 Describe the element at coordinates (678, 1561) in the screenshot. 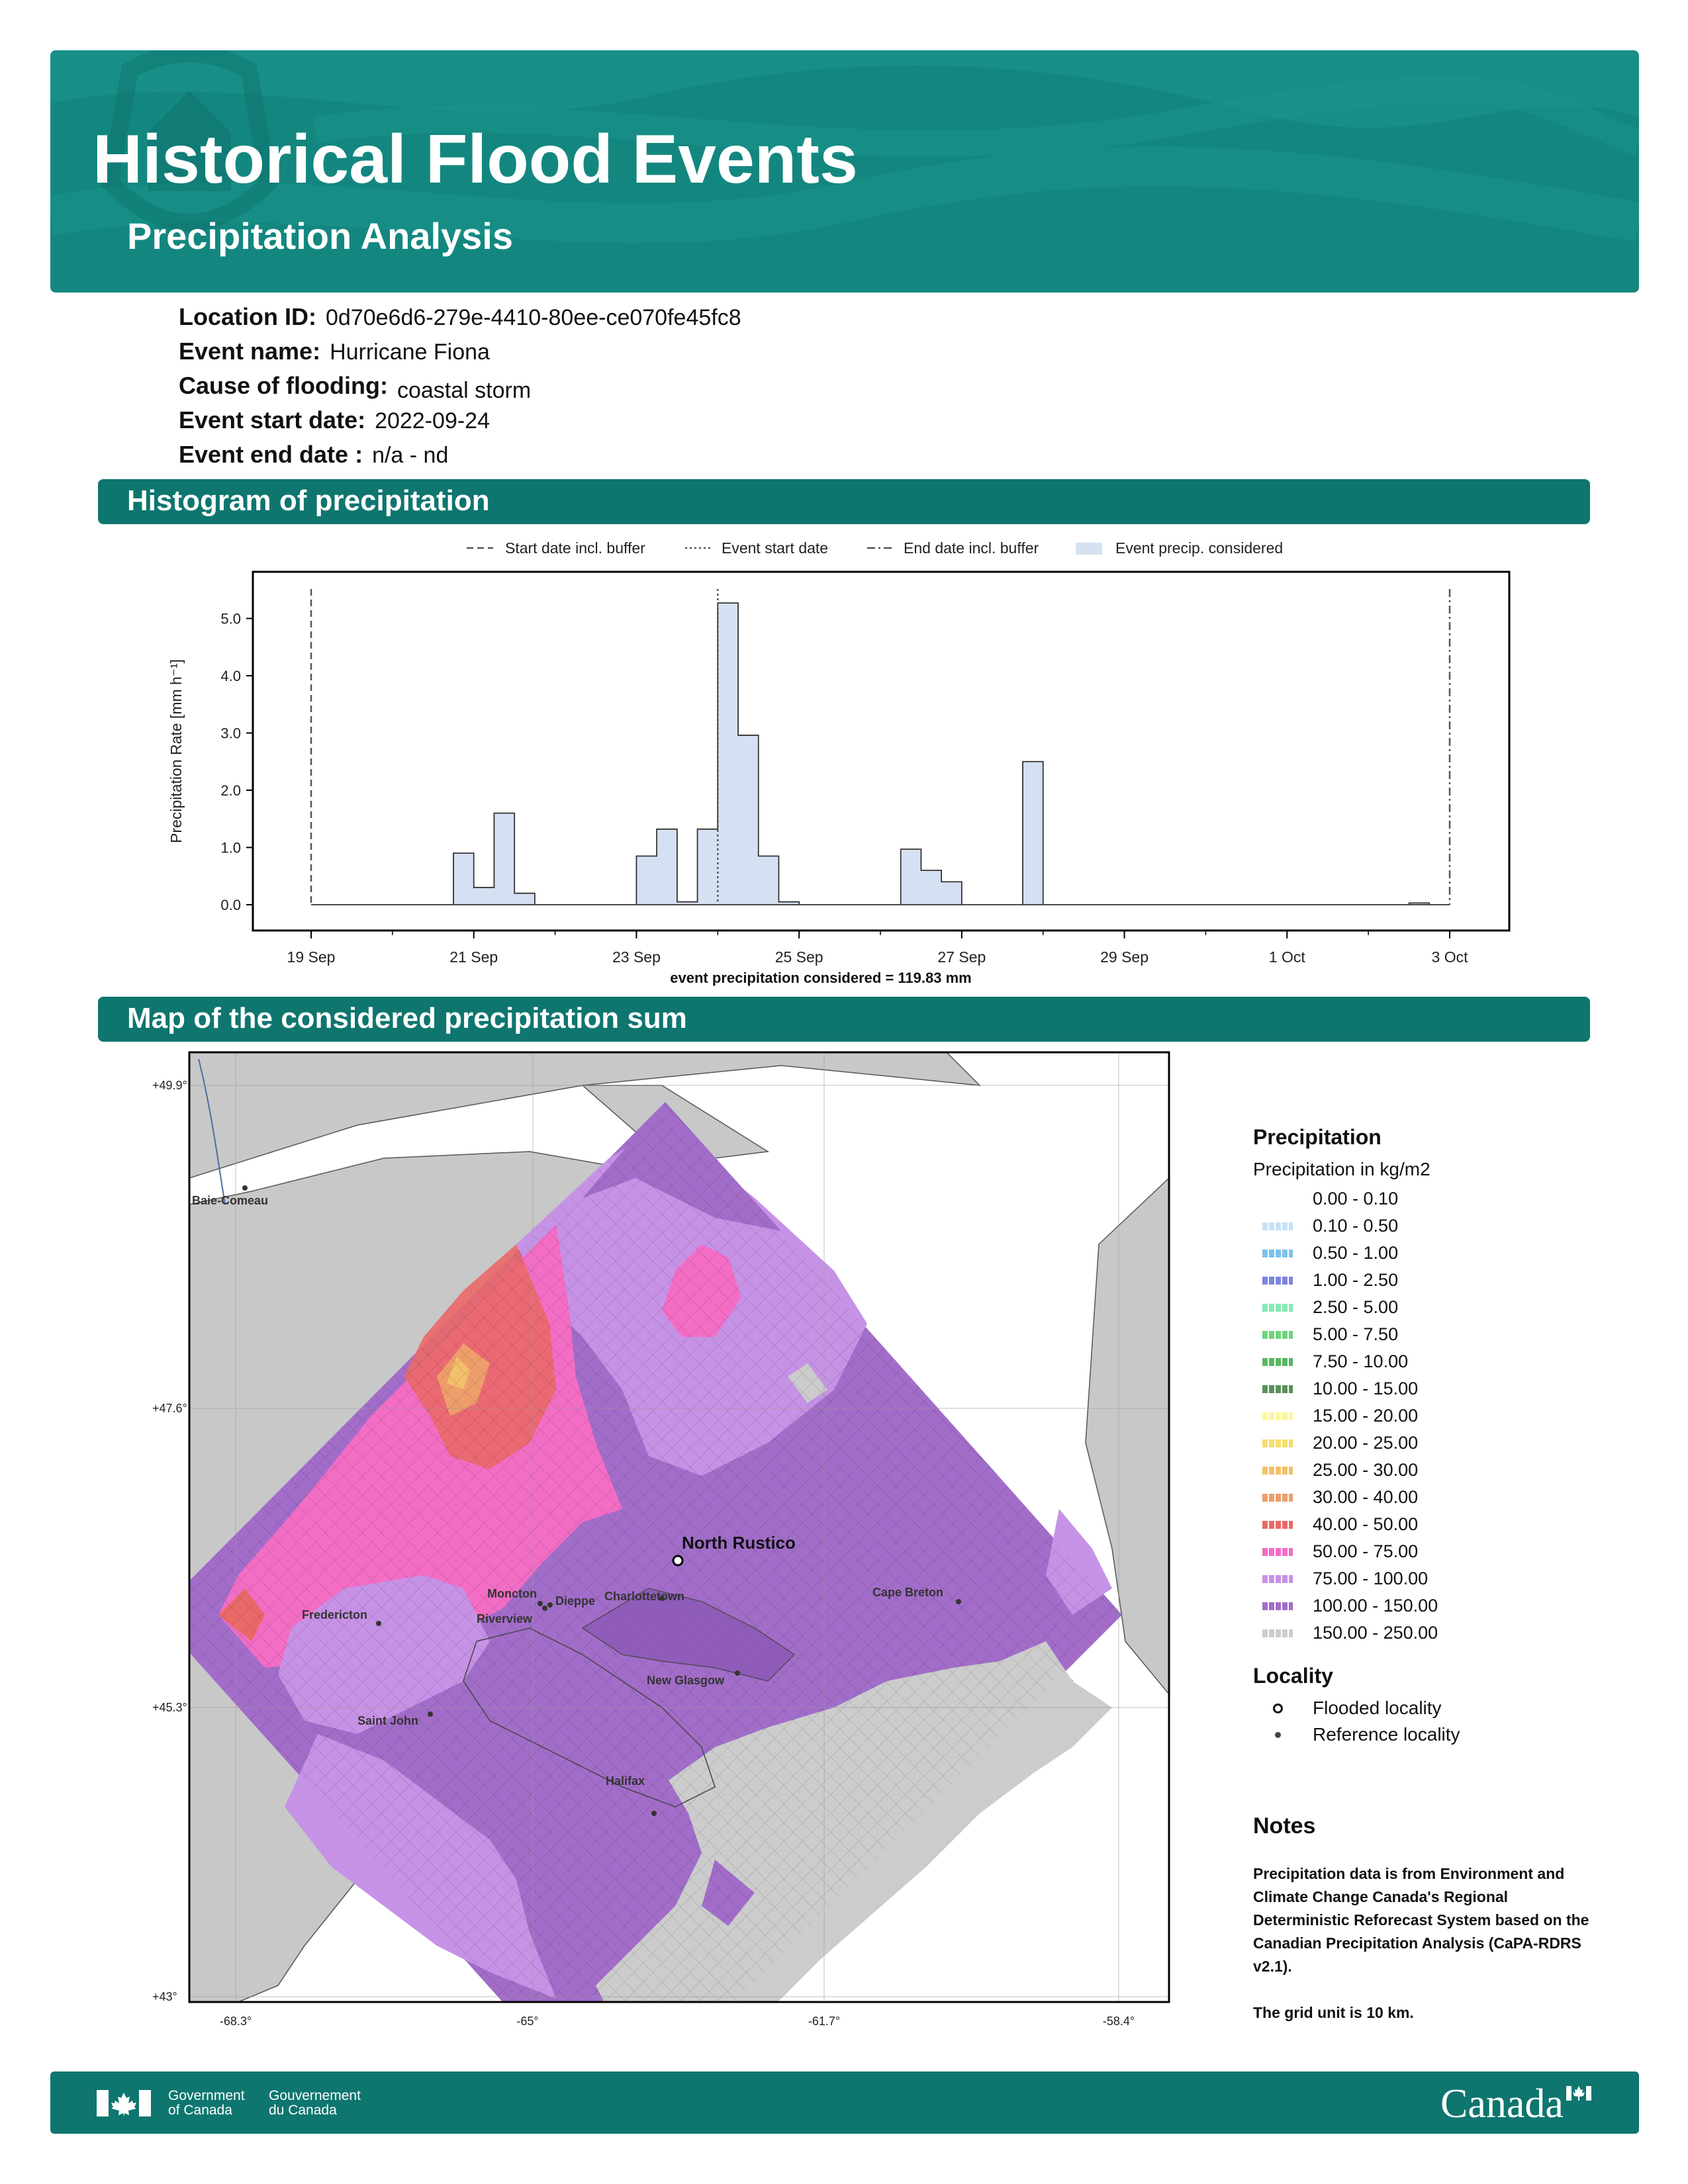

I see `flooded-locality-marker` at that location.